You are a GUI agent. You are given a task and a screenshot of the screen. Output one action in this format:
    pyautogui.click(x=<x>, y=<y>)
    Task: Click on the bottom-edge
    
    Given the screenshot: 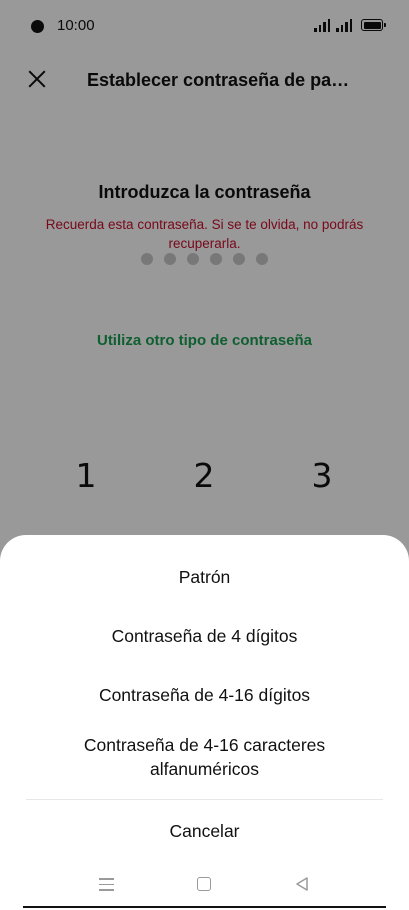 What is the action you would take?
    pyautogui.click(x=204, y=907)
    